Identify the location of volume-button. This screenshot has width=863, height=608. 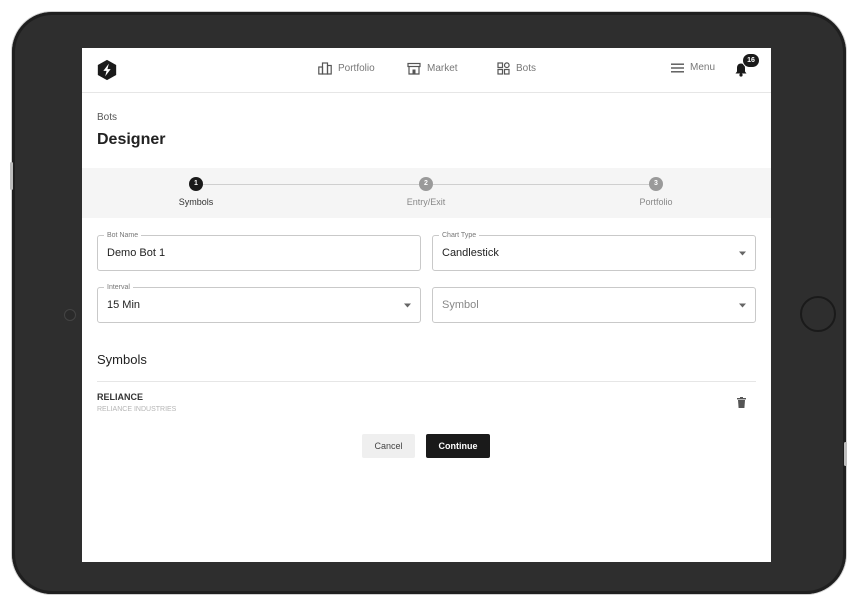
(11, 176).